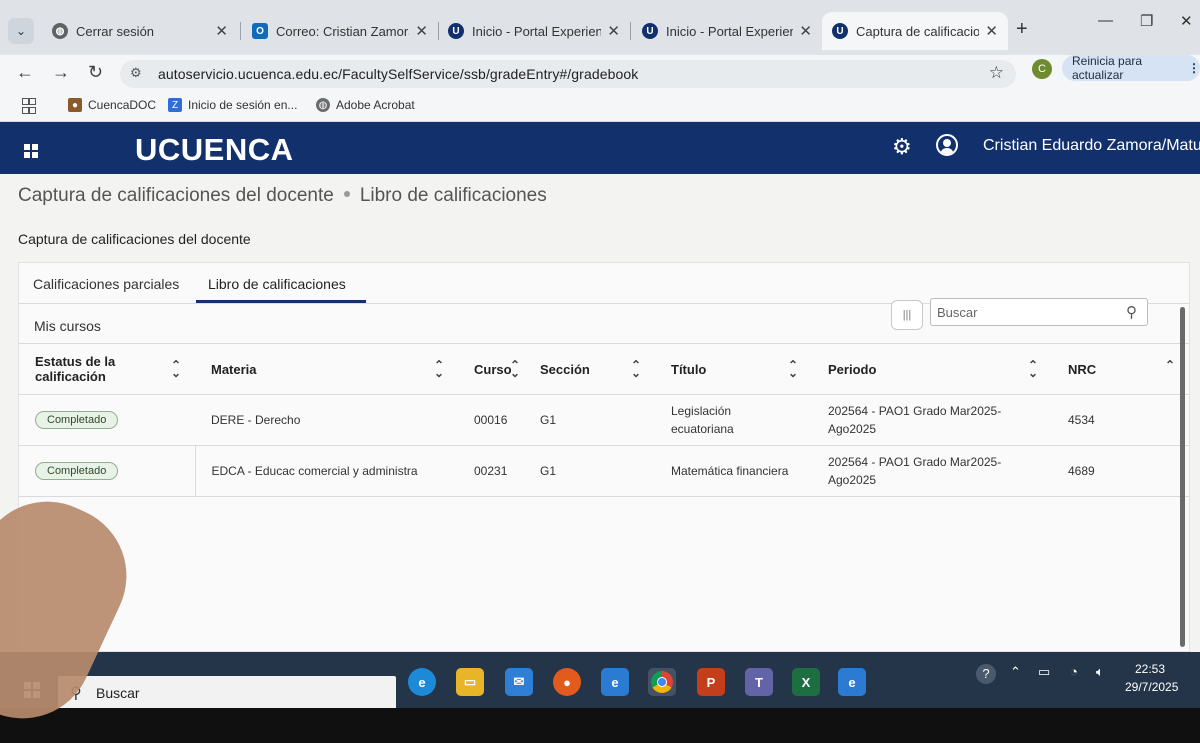  Describe the element at coordinates (733, 420) in the screenshot. I see `titulo-cell: Legislación ecuatoriana` at that location.